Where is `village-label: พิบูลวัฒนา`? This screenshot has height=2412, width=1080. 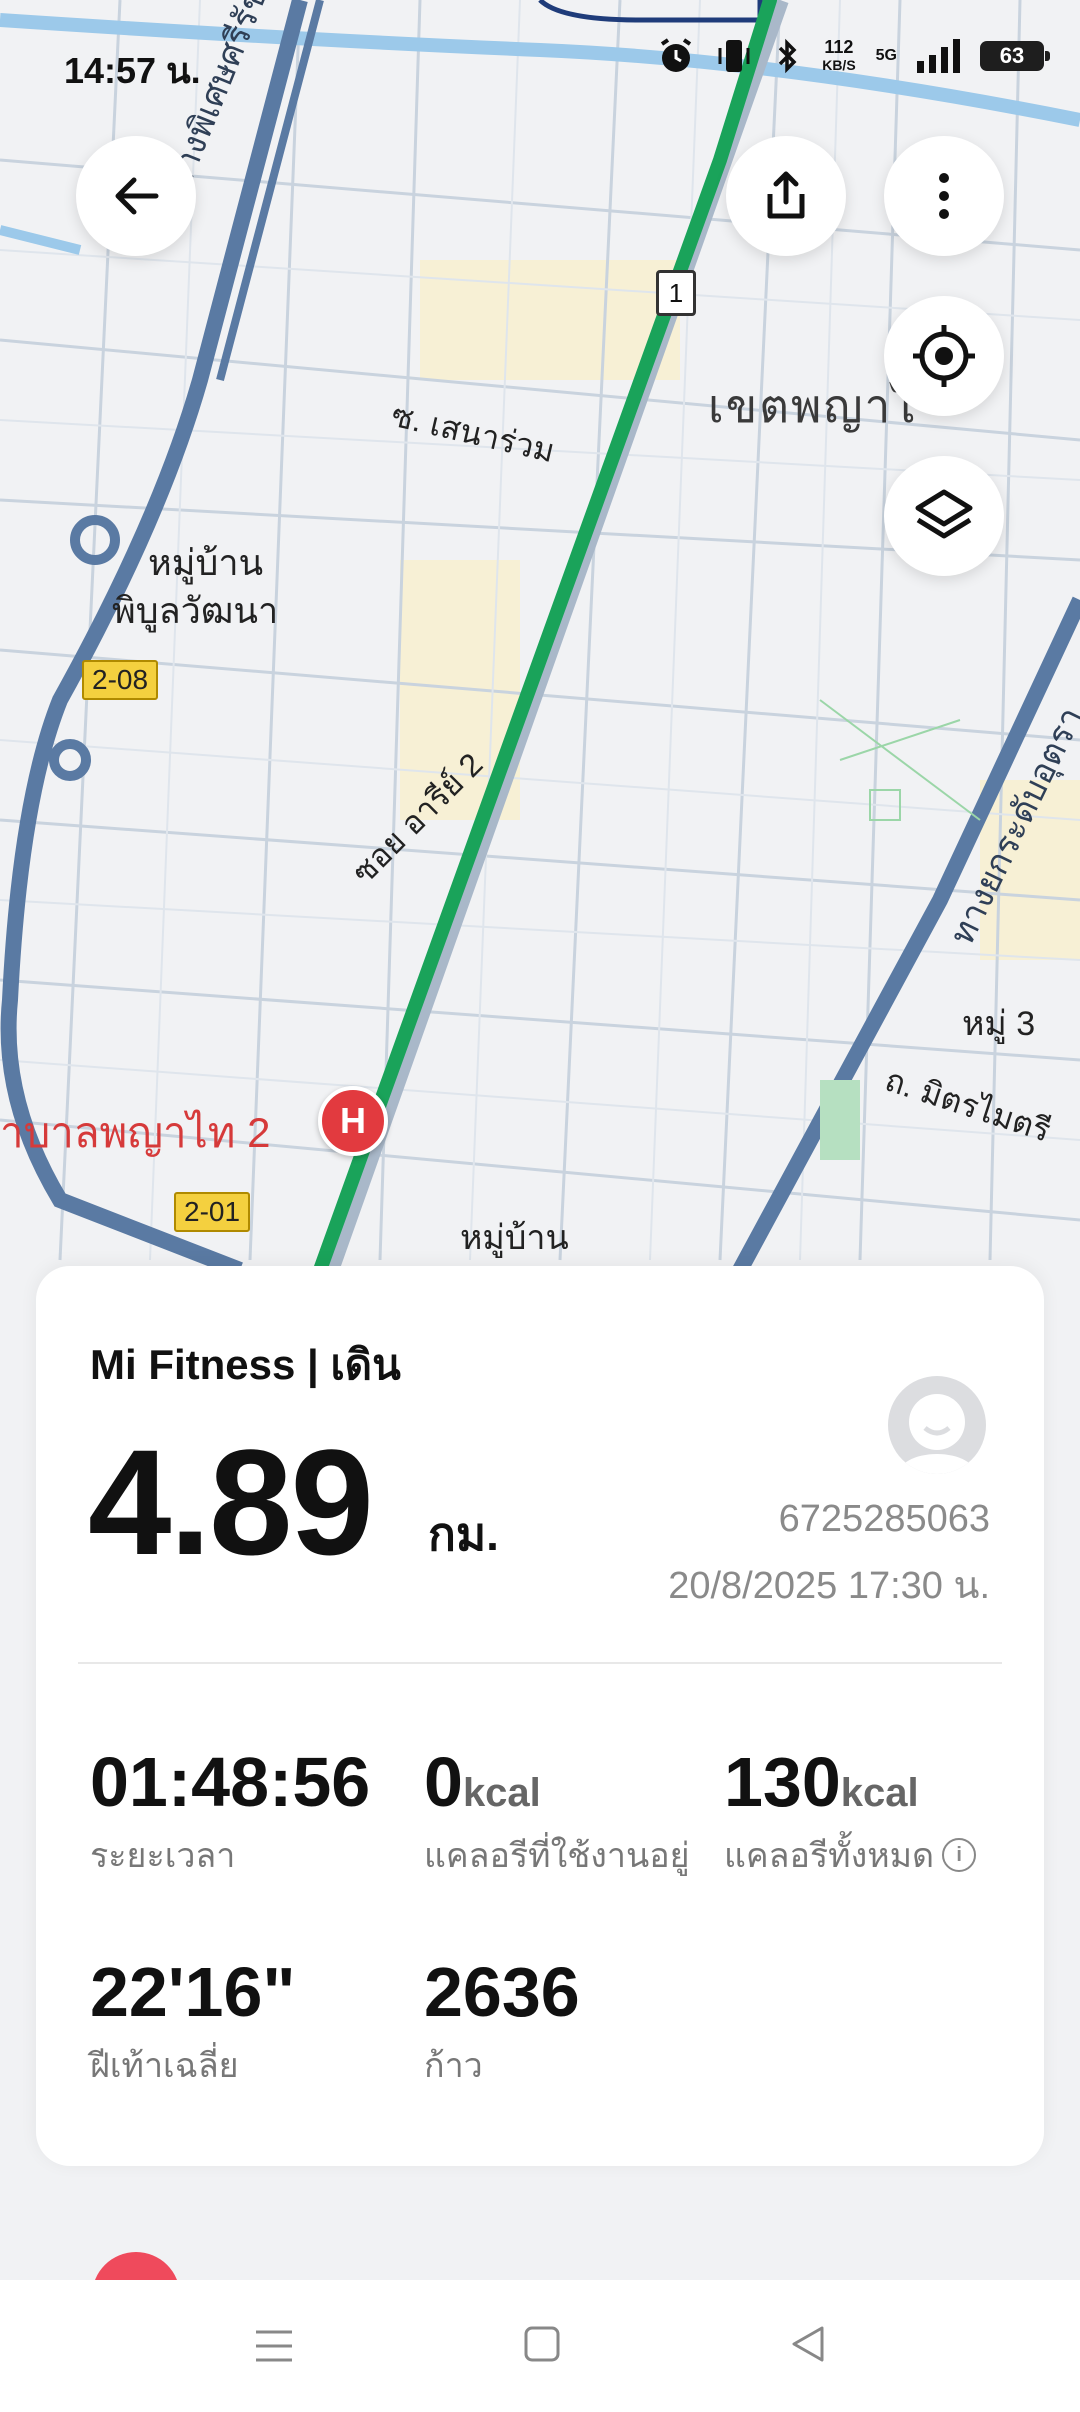 village-label: พิบูลวัฒนา is located at coordinates (195, 610).